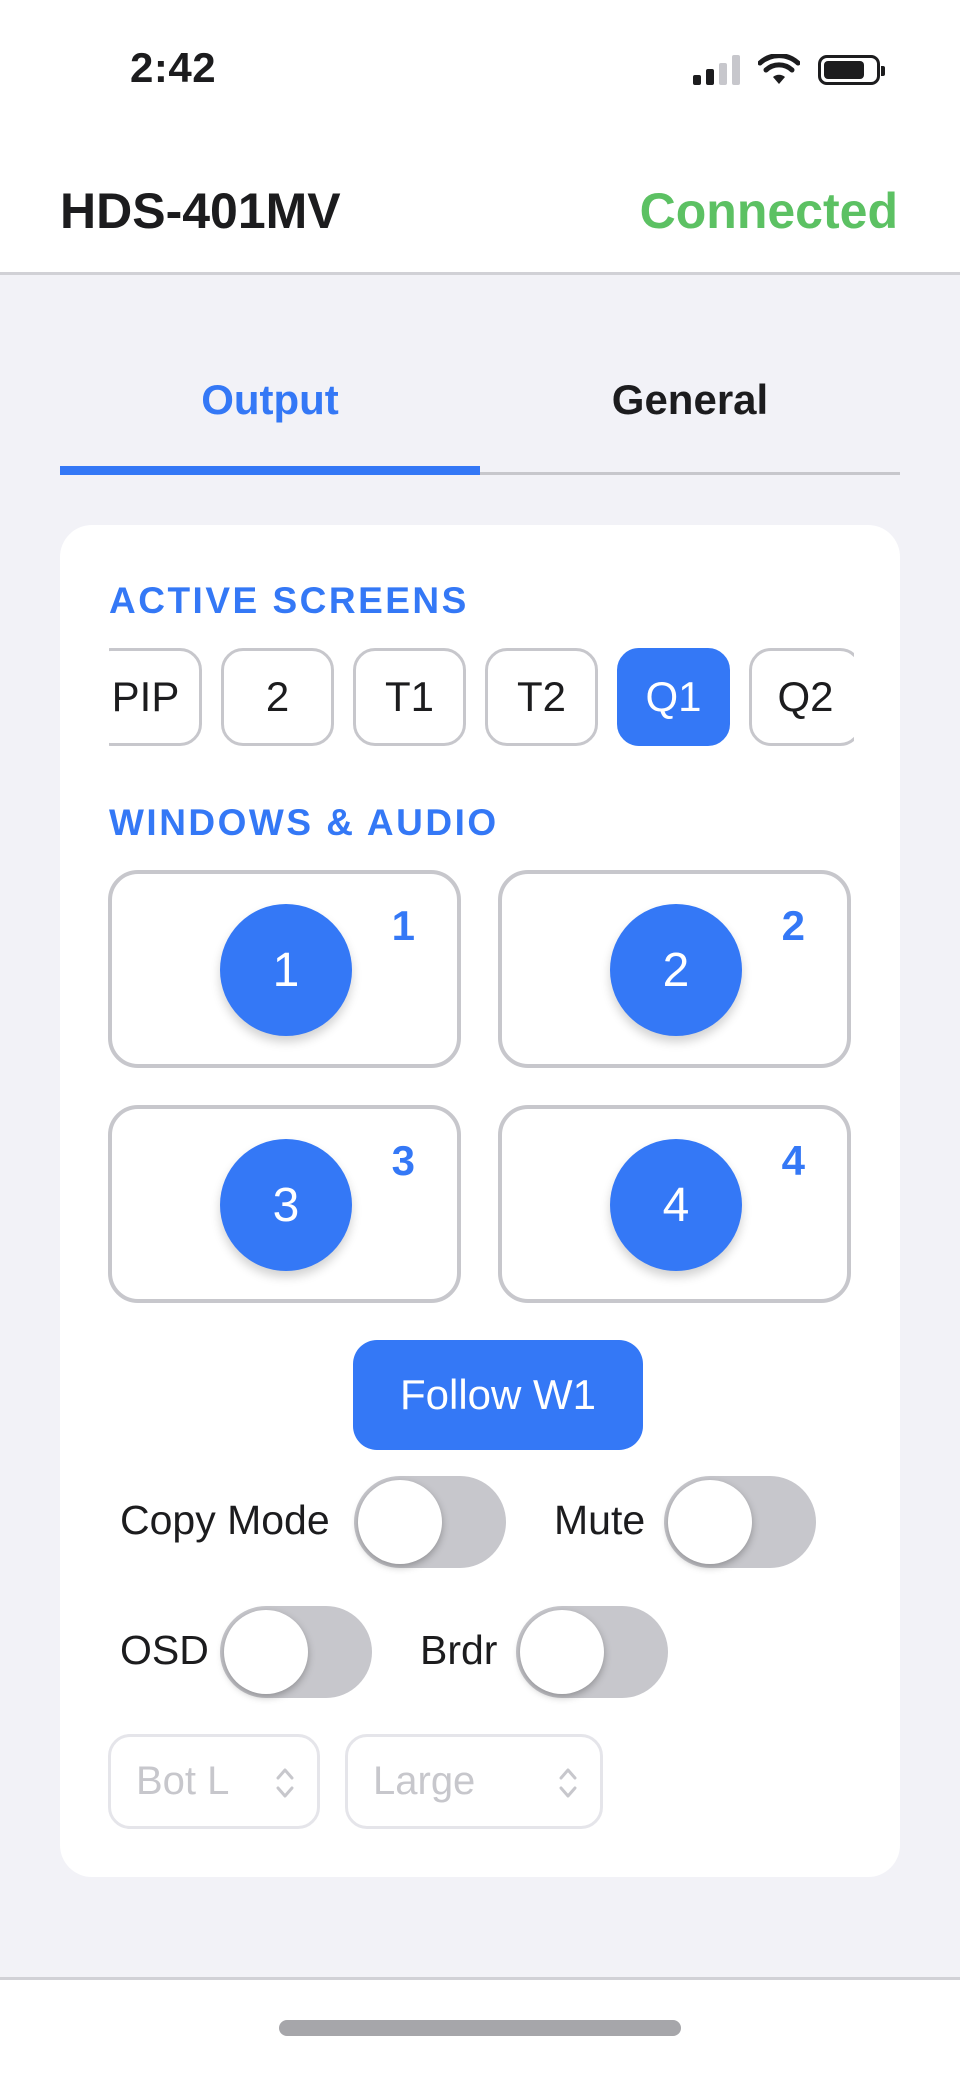 The image size is (960, 2079). Describe the element at coordinates (225, 1520) in the screenshot. I see `copy-mode-label: Copy Mode` at that location.